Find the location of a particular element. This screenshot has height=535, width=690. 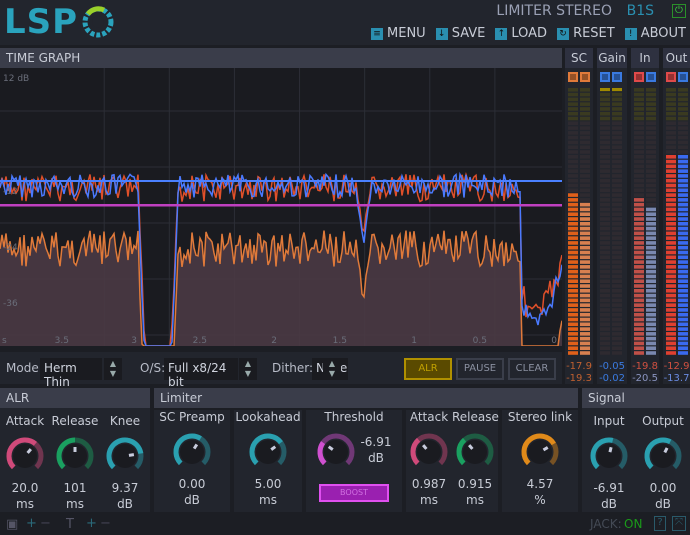

save-button: ↓ SAVE is located at coordinates (460, 33).